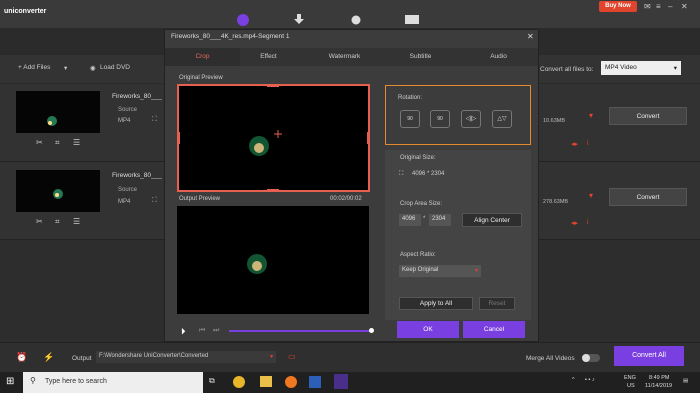 The image size is (700, 393). Describe the element at coordinates (356, 20) in the screenshot. I see `record-icon` at that location.